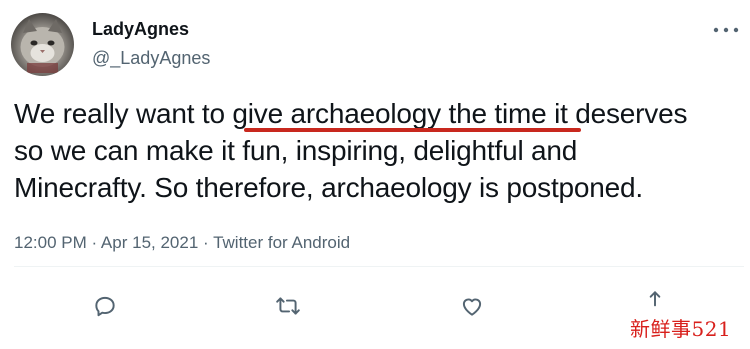  I want to click on avatar, so click(42, 44).